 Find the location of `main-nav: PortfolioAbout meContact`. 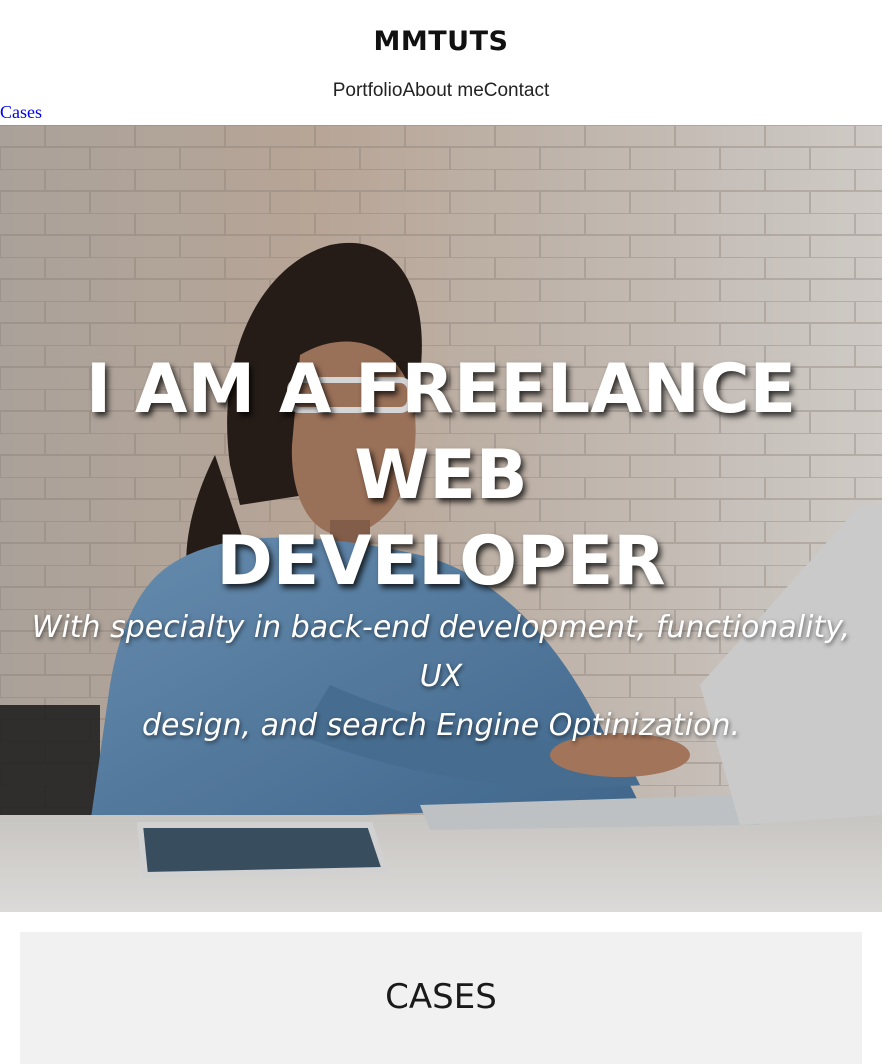

main-nav: PortfolioAbout meContact is located at coordinates (441, 91).